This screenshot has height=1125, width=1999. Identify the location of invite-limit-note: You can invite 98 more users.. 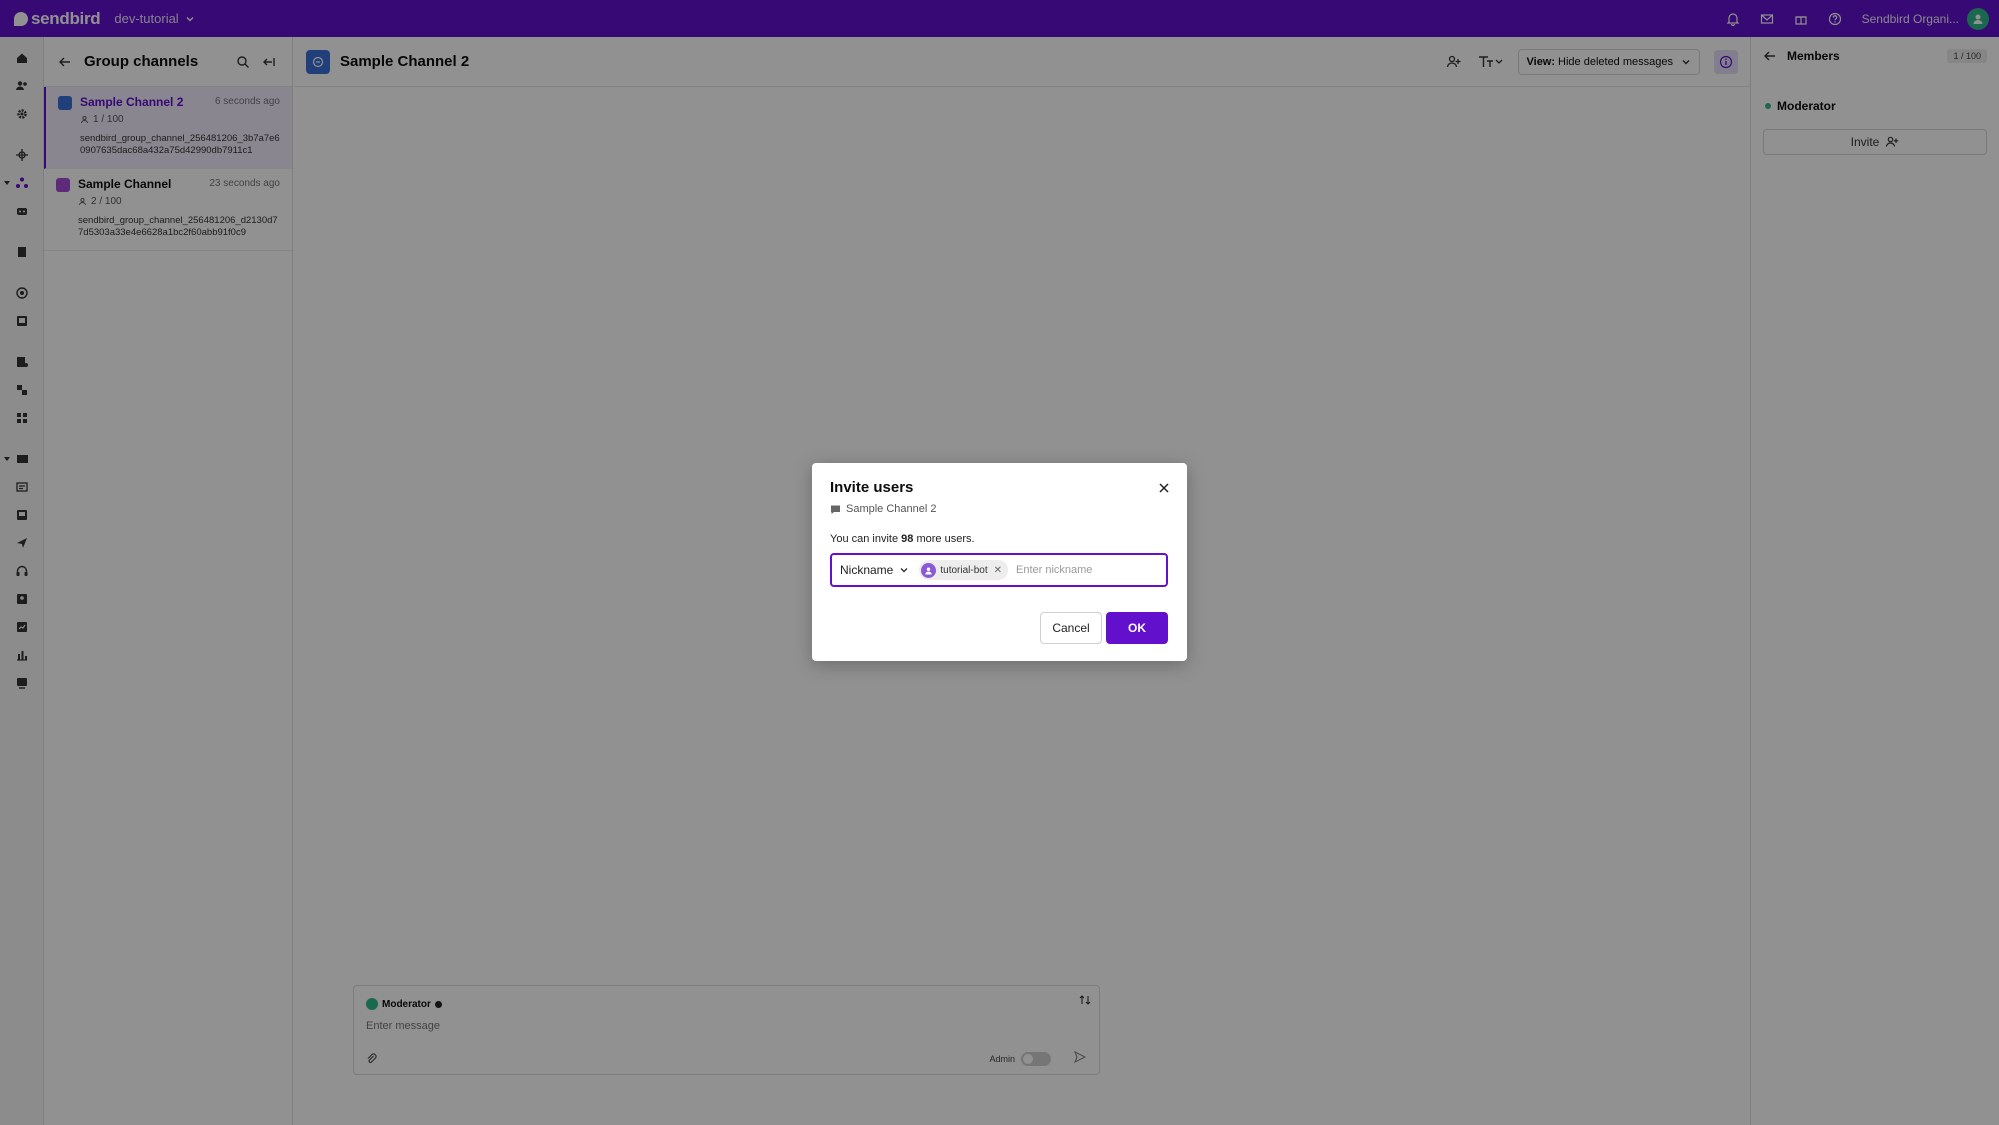
(902, 539).